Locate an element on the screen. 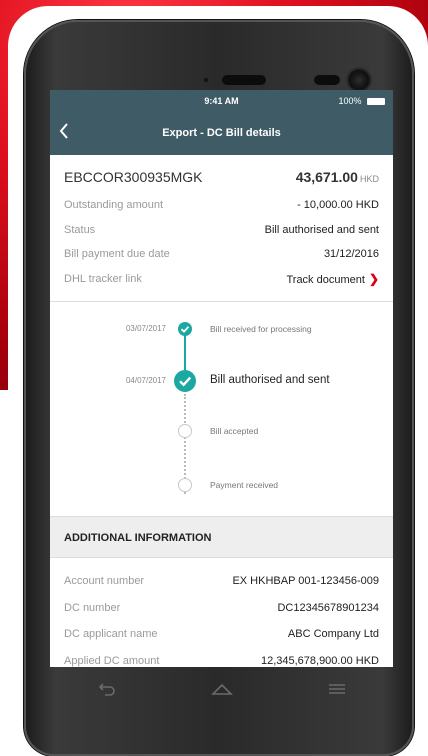 The image size is (428, 756). earpiece-speaker is located at coordinates (244, 80).